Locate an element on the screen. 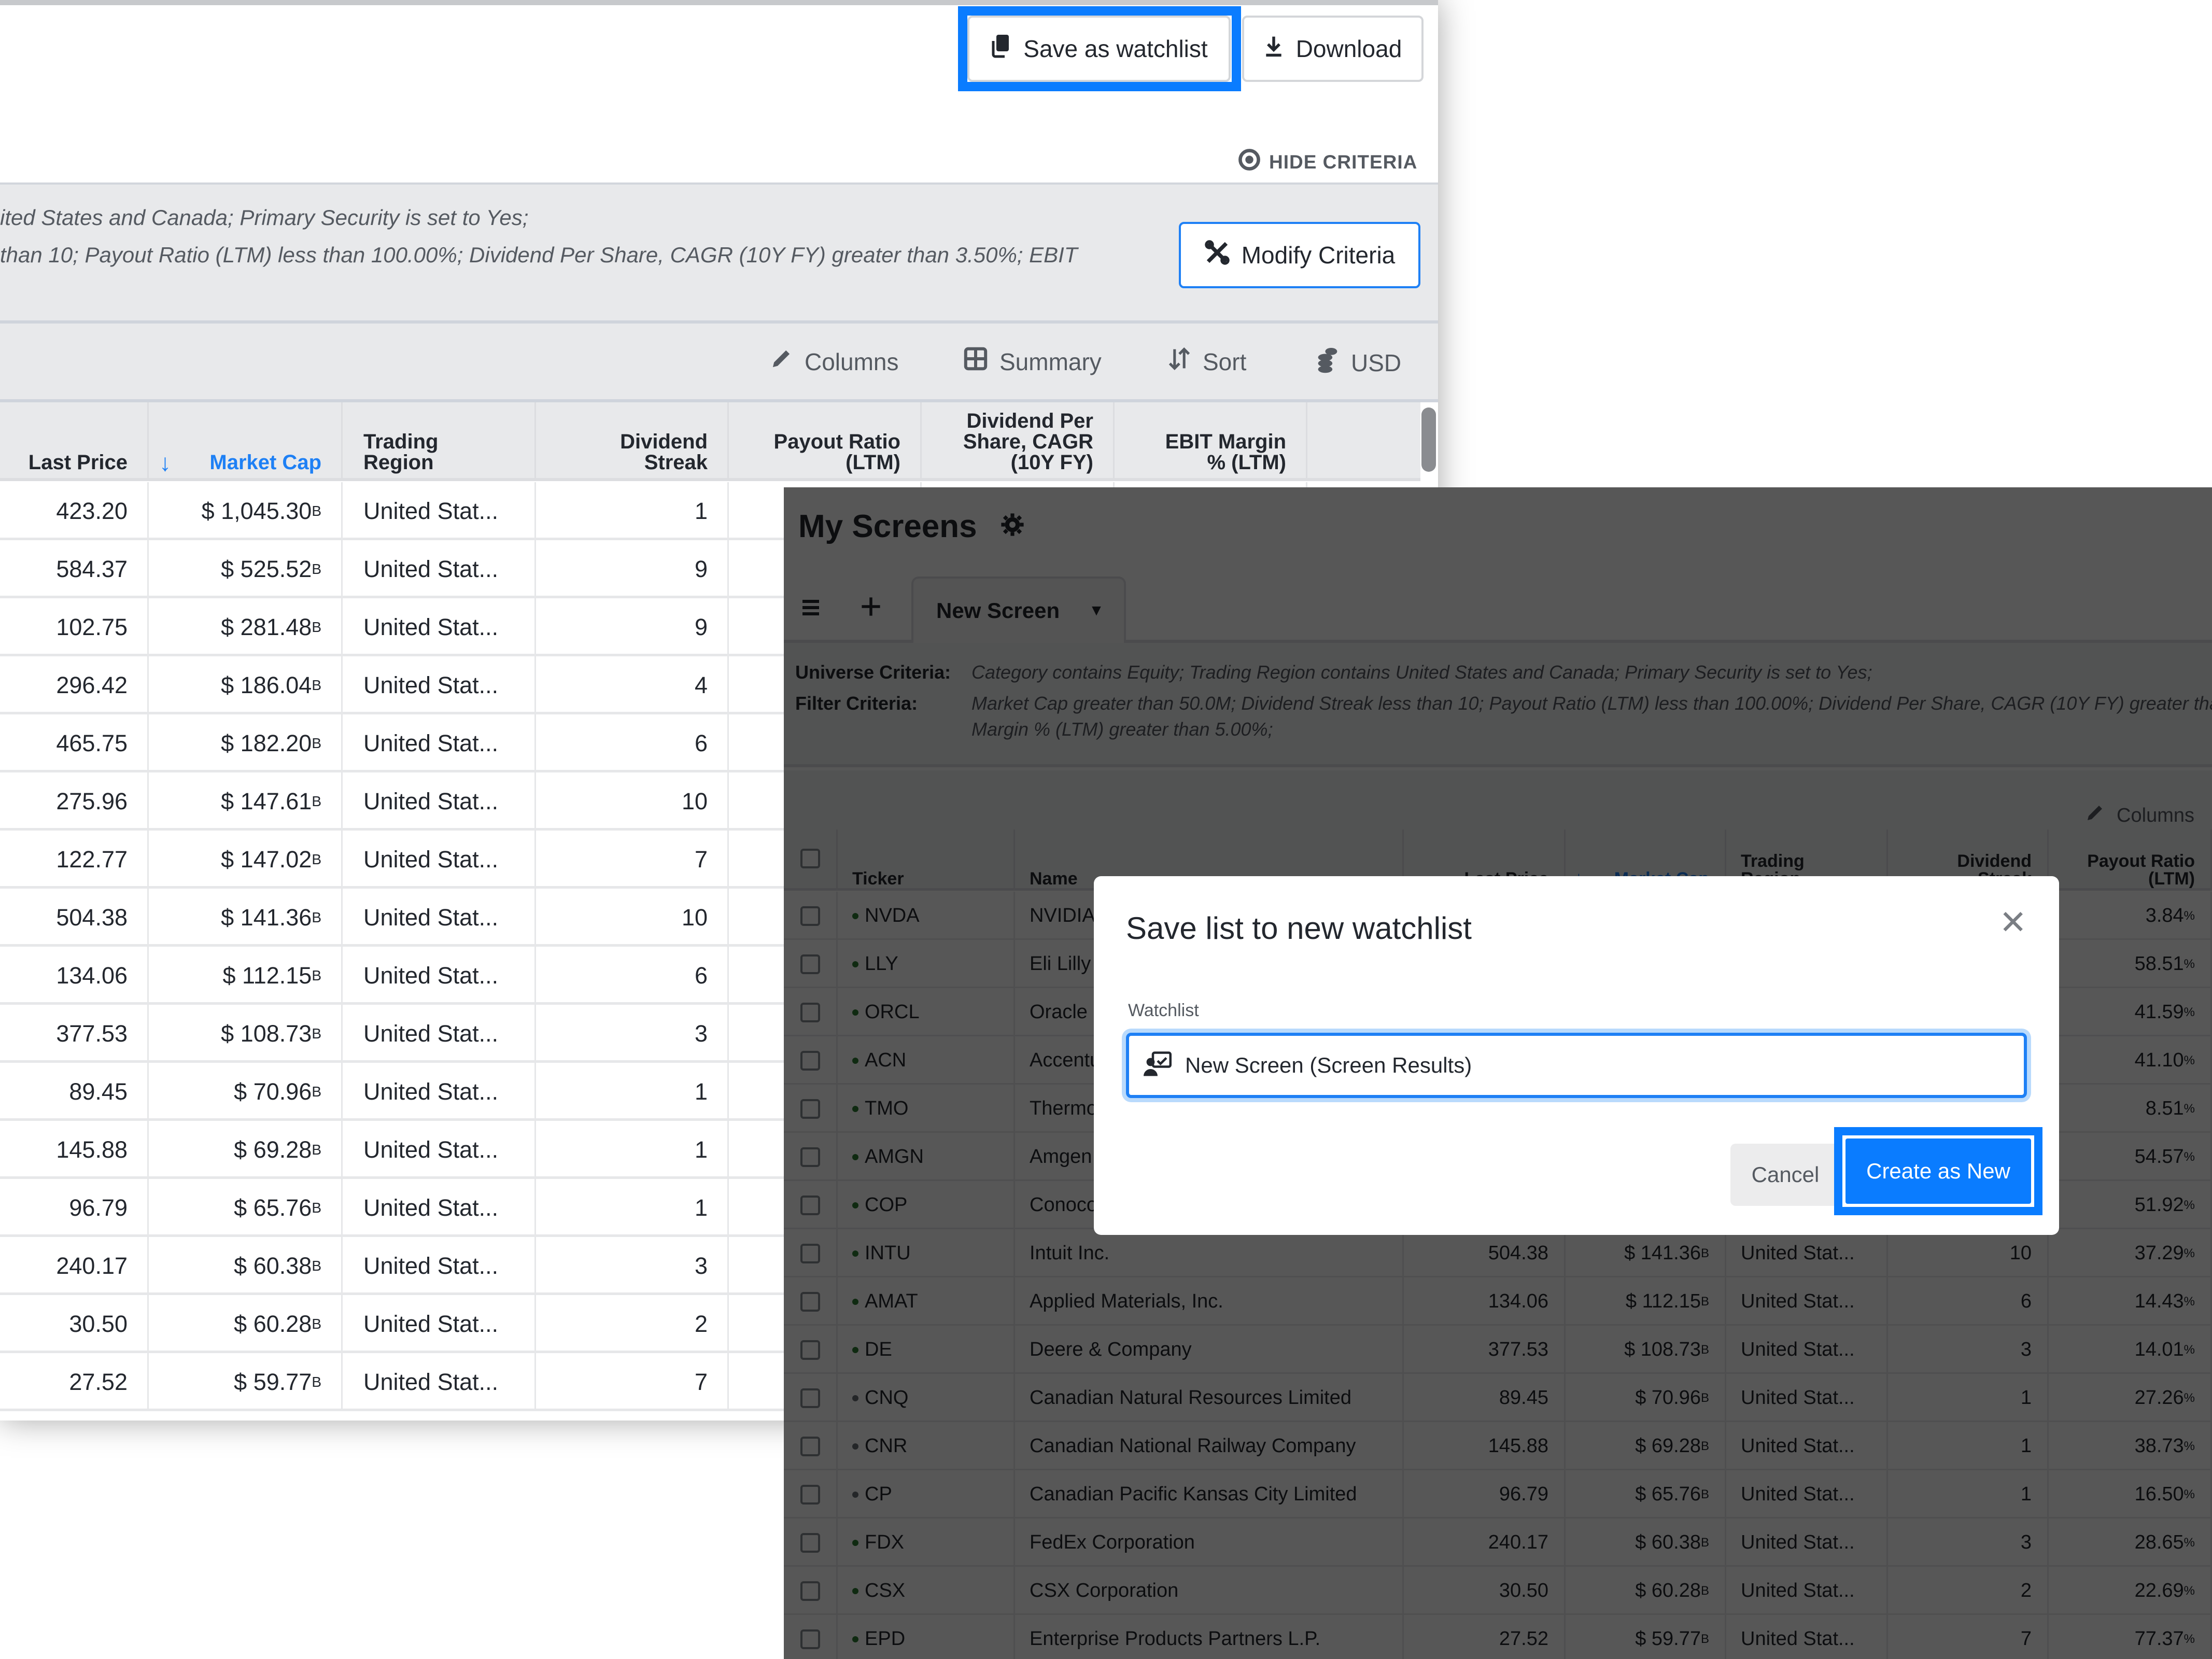 This screenshot has height=1659, width=2212. sort-button: Sort is located at coordinates (1206, 361).